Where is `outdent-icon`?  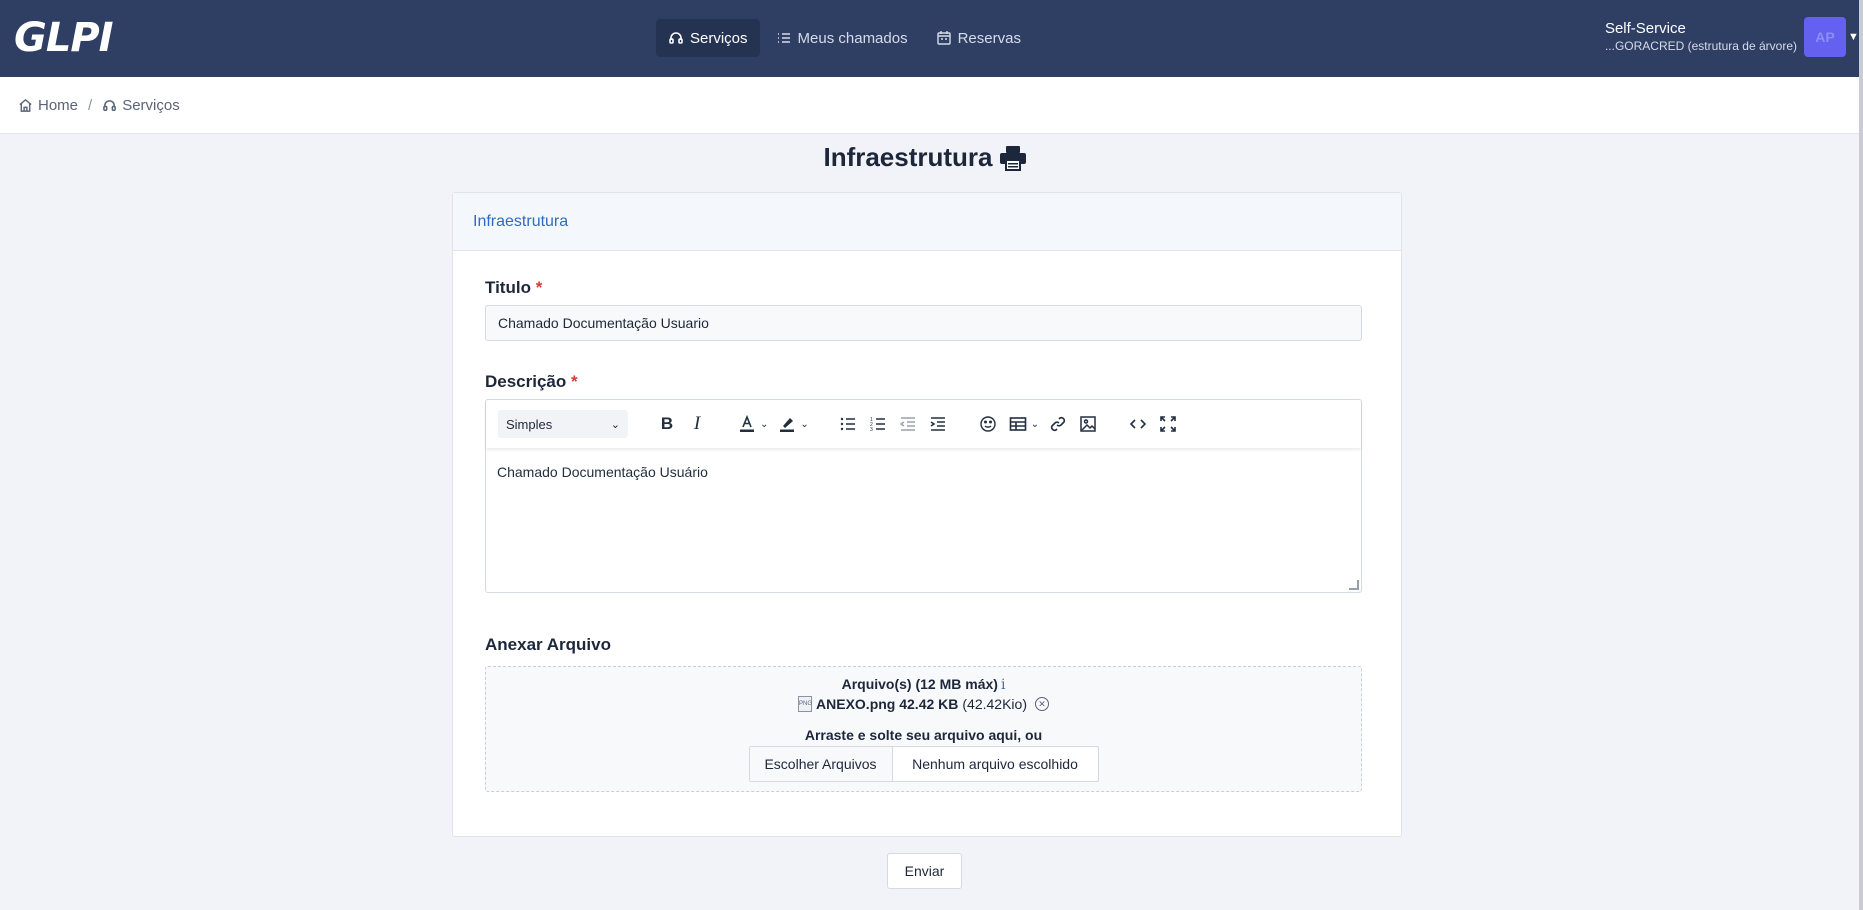 outdent-icon is located at coordinates (907, 424).